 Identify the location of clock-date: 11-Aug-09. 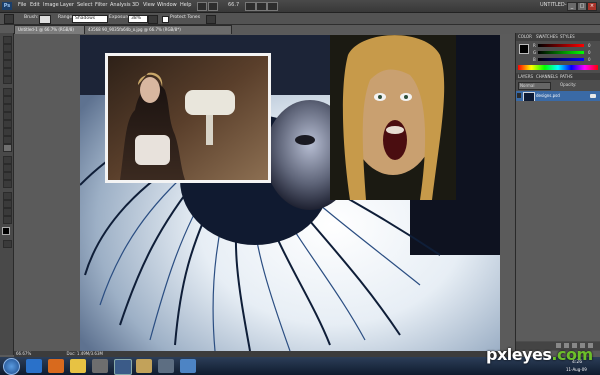
(576, 369).